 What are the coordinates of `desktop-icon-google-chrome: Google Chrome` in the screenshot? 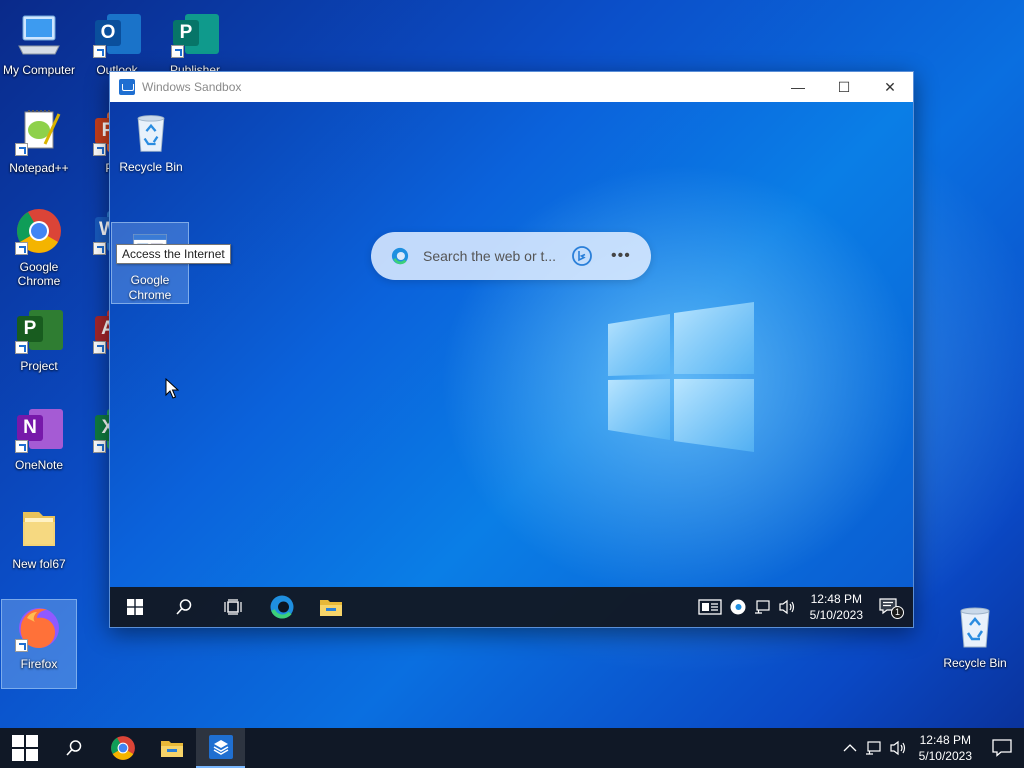 It's located at (39, 248).